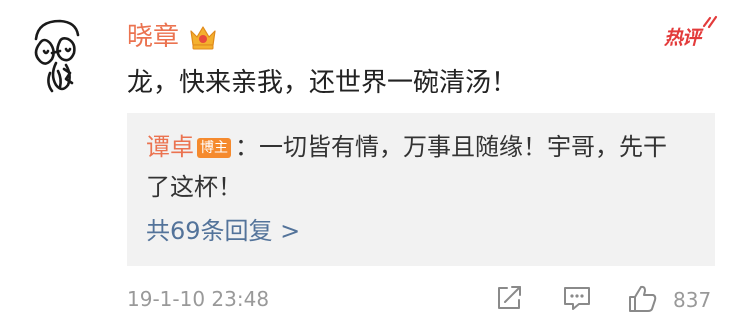 The width and height of the screenshot is (740, 326). What do you see at coordinates (322, 83) in the screenshot?
I see `comment-text: 龙，快来亲我，还世界一碗清汤！` at bounding box center [322, 83].